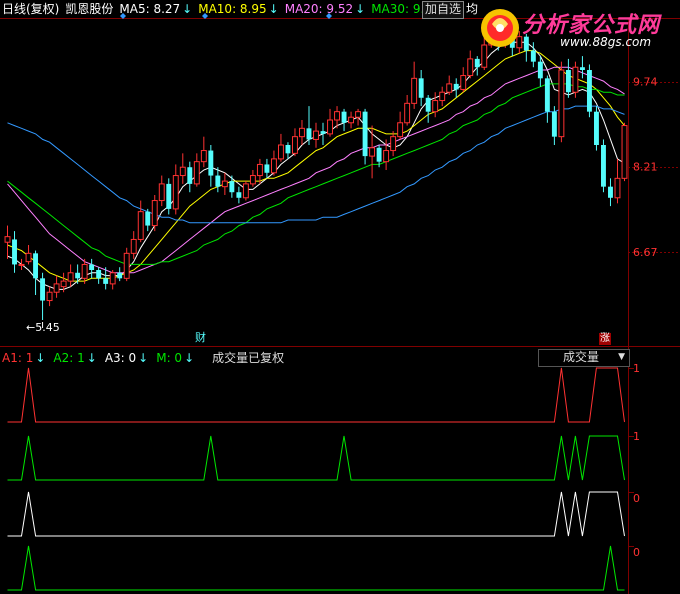  I want to click on y-tick-label: 8.21, so click(645, 167).